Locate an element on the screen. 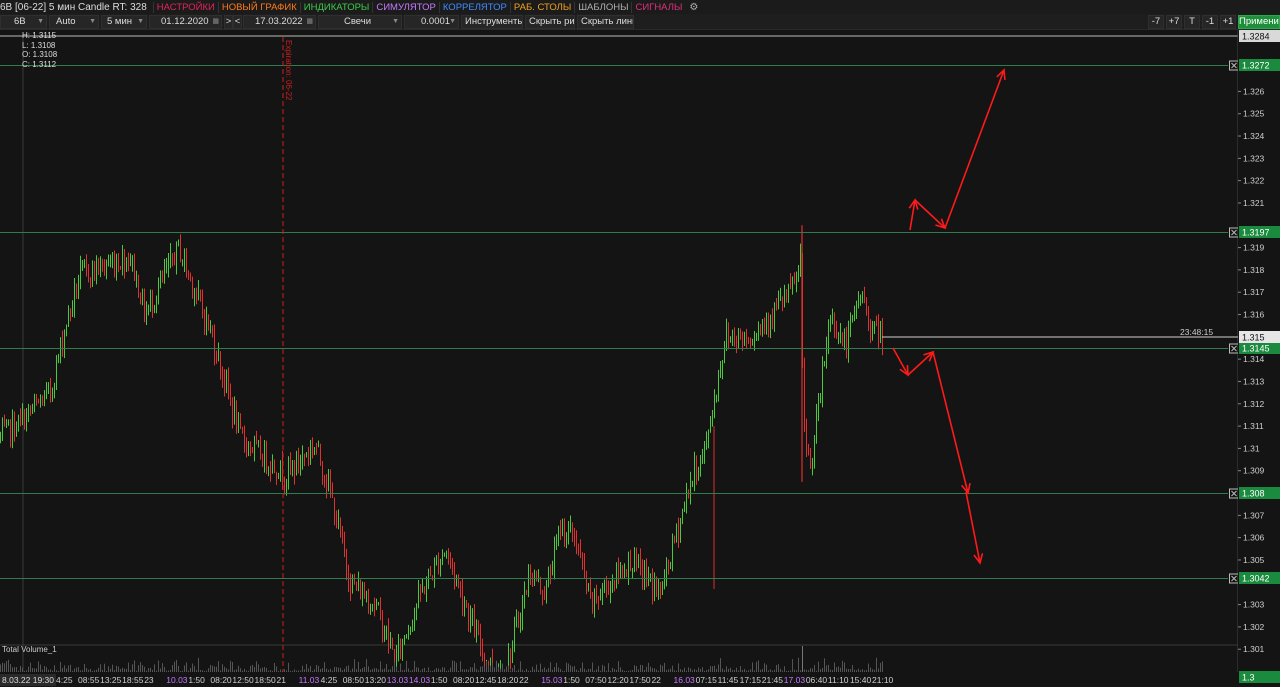  time-axis-label: 11:10 is located at coordinates (838, 680).